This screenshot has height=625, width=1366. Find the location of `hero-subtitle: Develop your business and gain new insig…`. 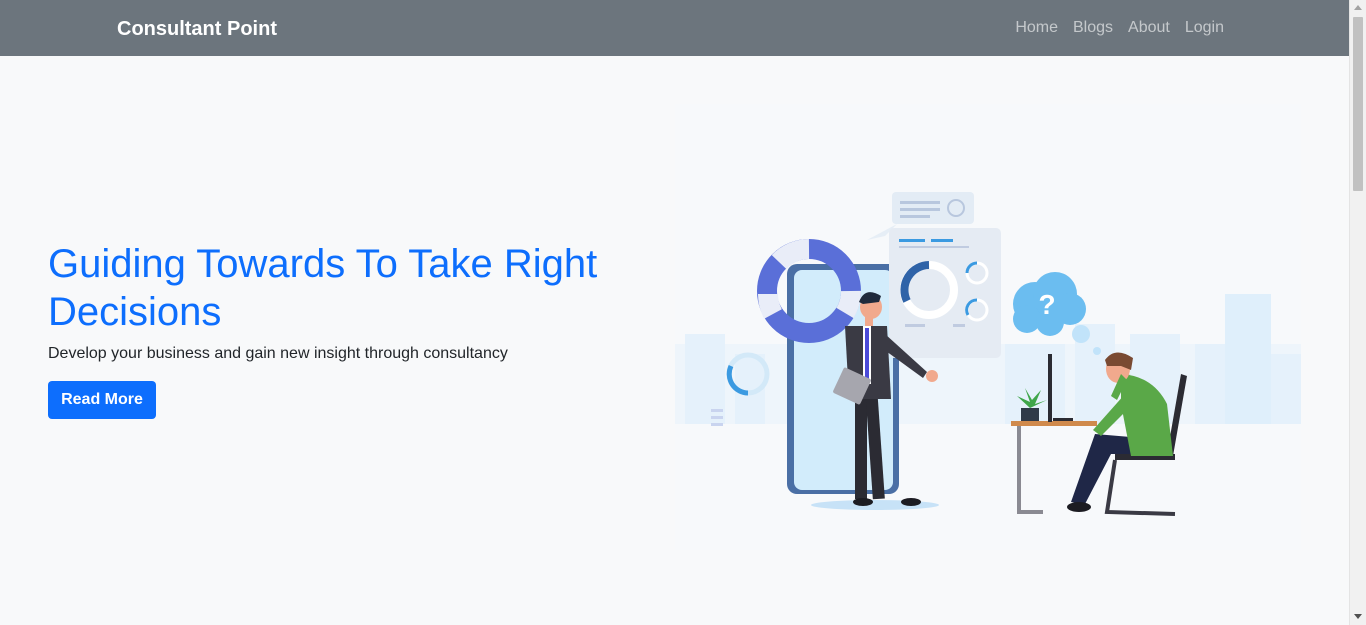

hero-subtitle: Develop your business and gain new insig… is located at coordinates (278, 353).